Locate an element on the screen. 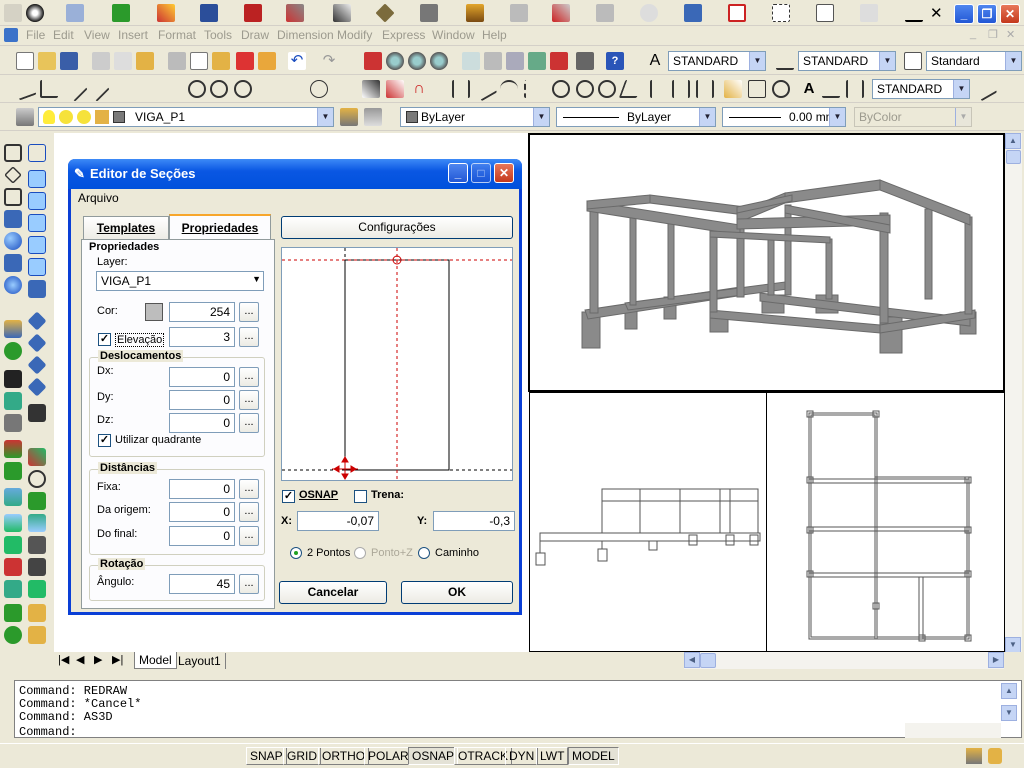 The height and width of the screenshot is (768, 1024). select-icon is located at coordinates (519, 13).